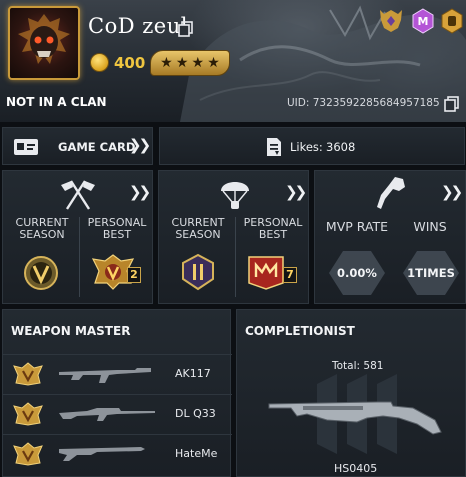 Image resolution: width=466 pixels, height=477 pixels. Describe the element at coordinates (41, 273) in the screenshot. I see `veteran-rank-icon` at that location.